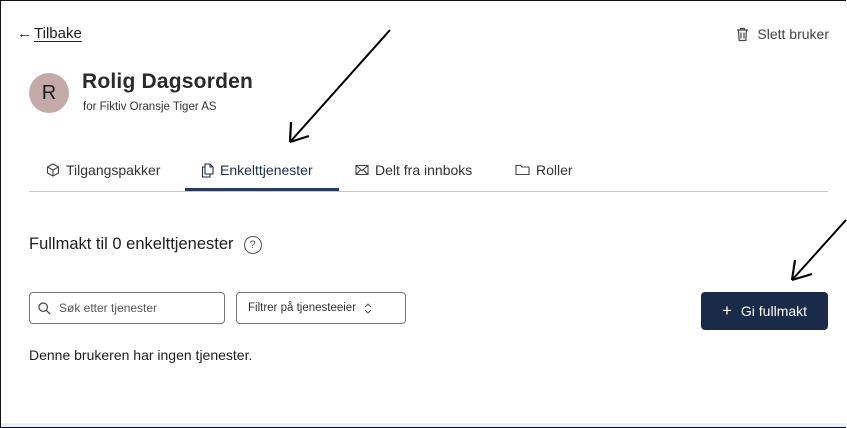  What do you see at coordinates (818, 250) in the screenshot?
I see `annotation-arrow-to-button` at bounding box center [818, 250].